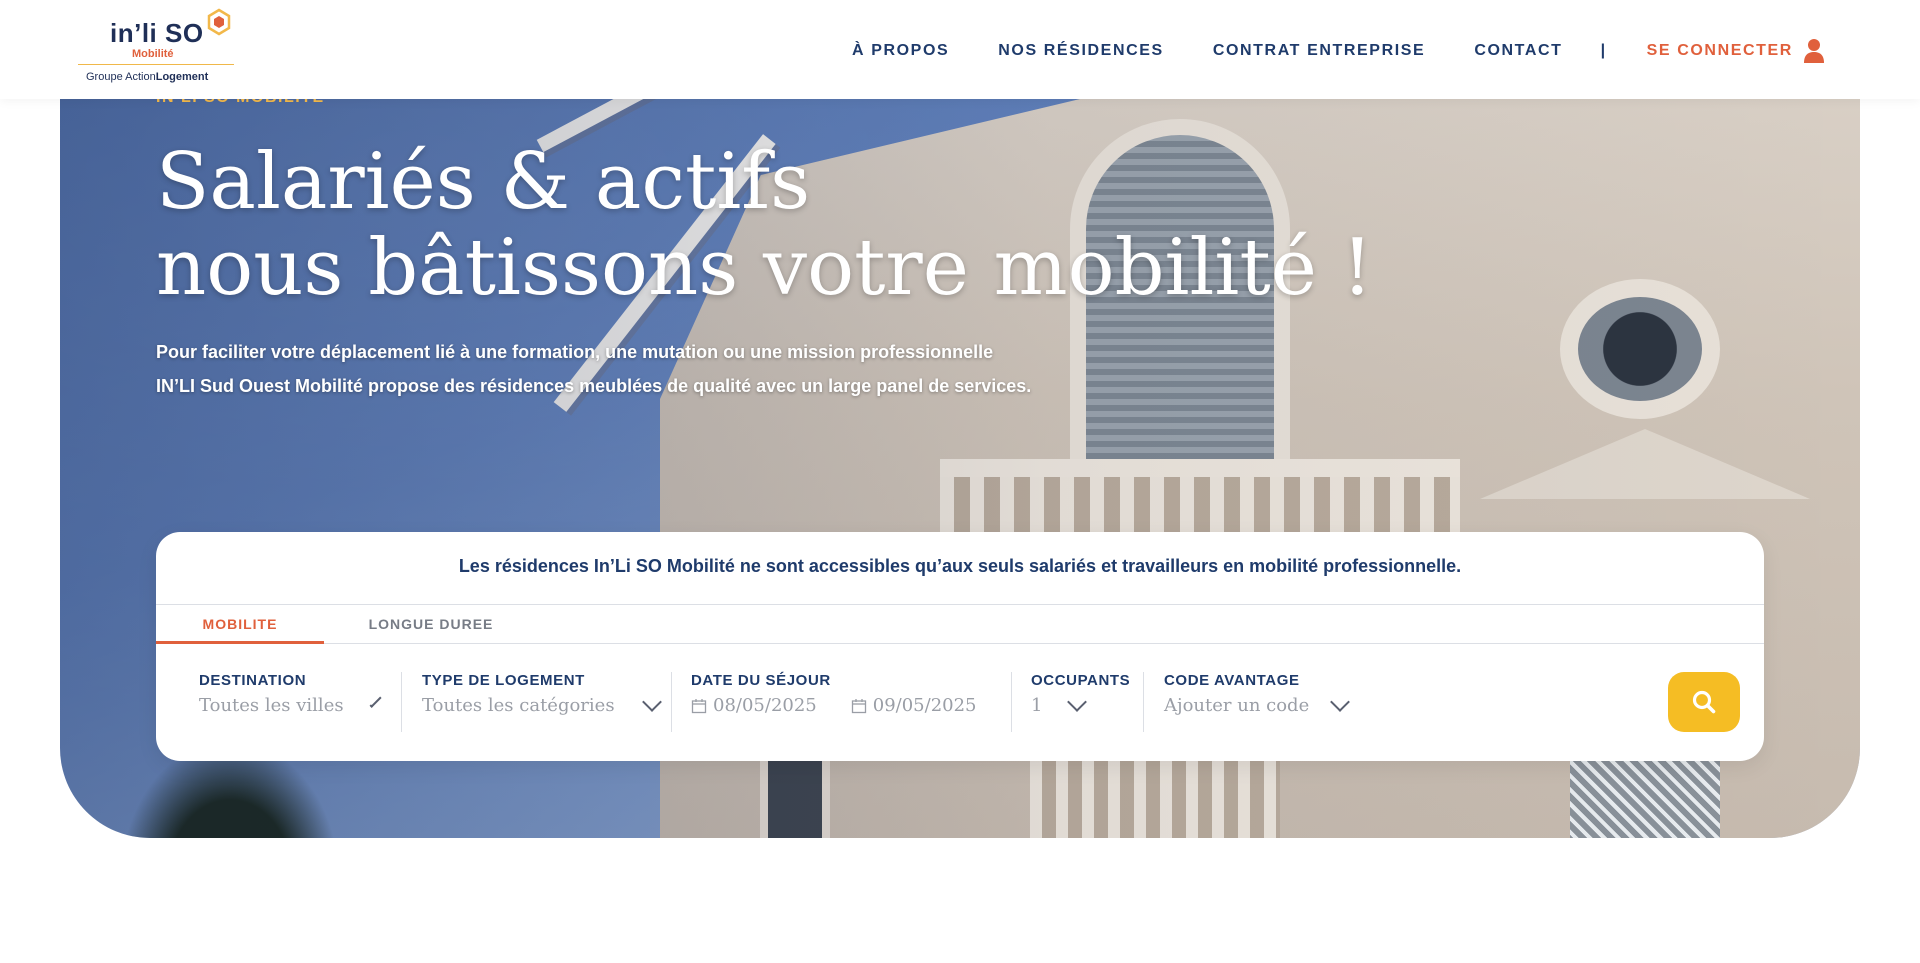 The width and height of the screenshot is (1920, 963). Describe the element at coordinates (157, 33) in the screenshot. I see `logo-name: in’li SO` at that location.